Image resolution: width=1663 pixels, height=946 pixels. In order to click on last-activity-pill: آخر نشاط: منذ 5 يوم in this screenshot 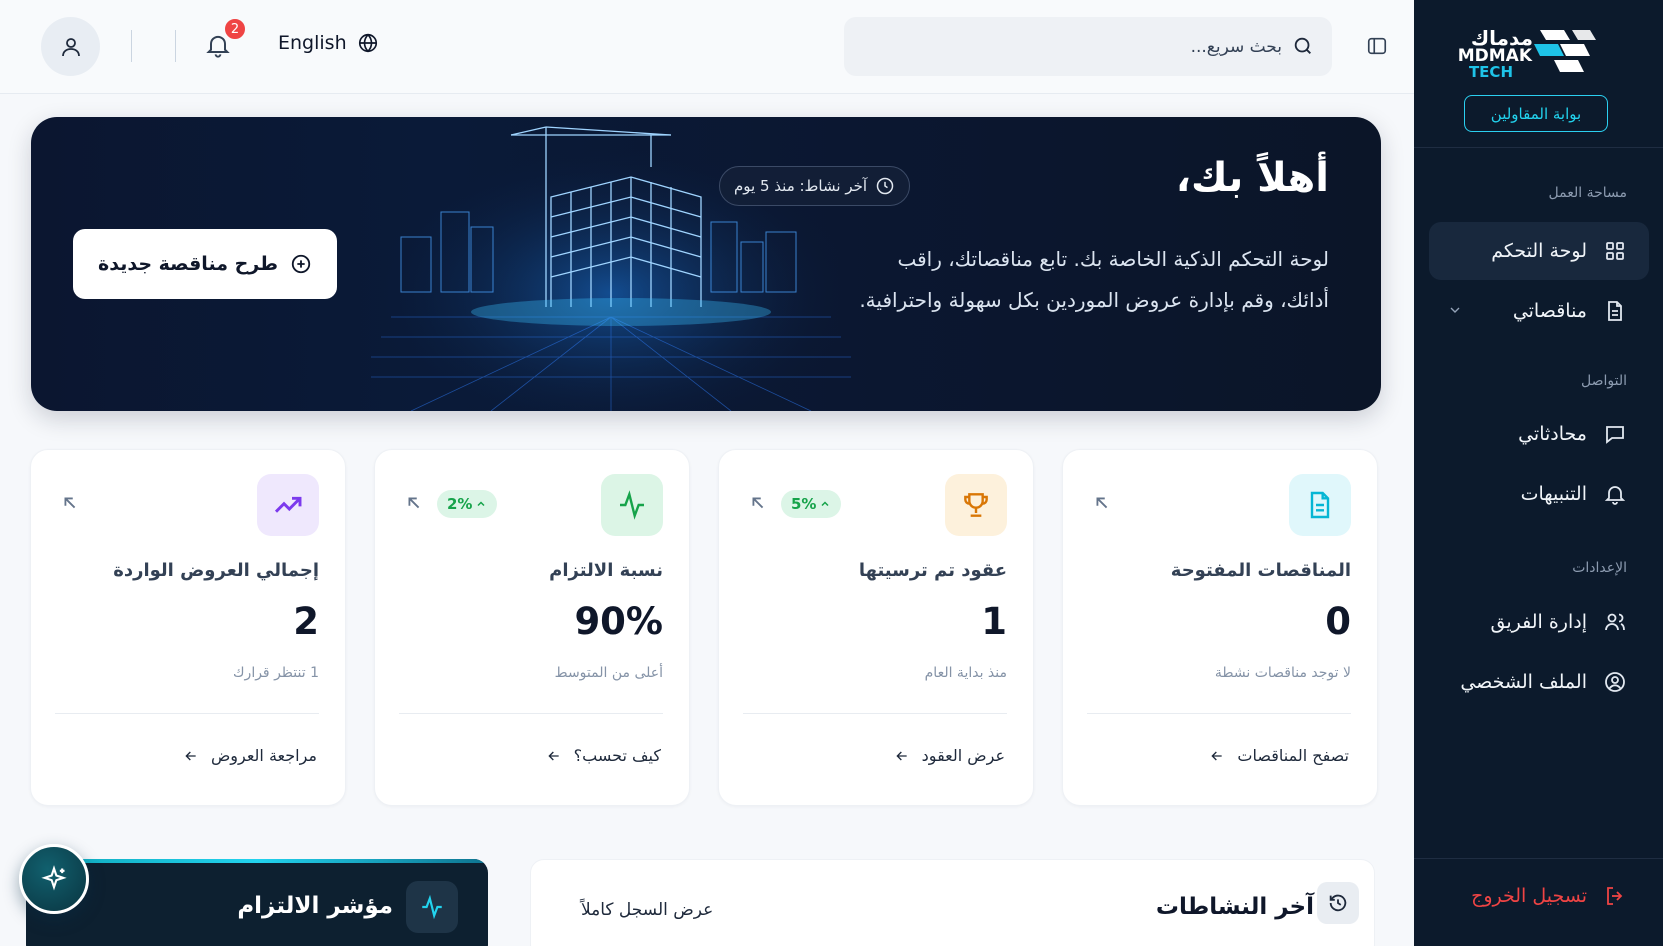, I will do `click(815, 186)`.